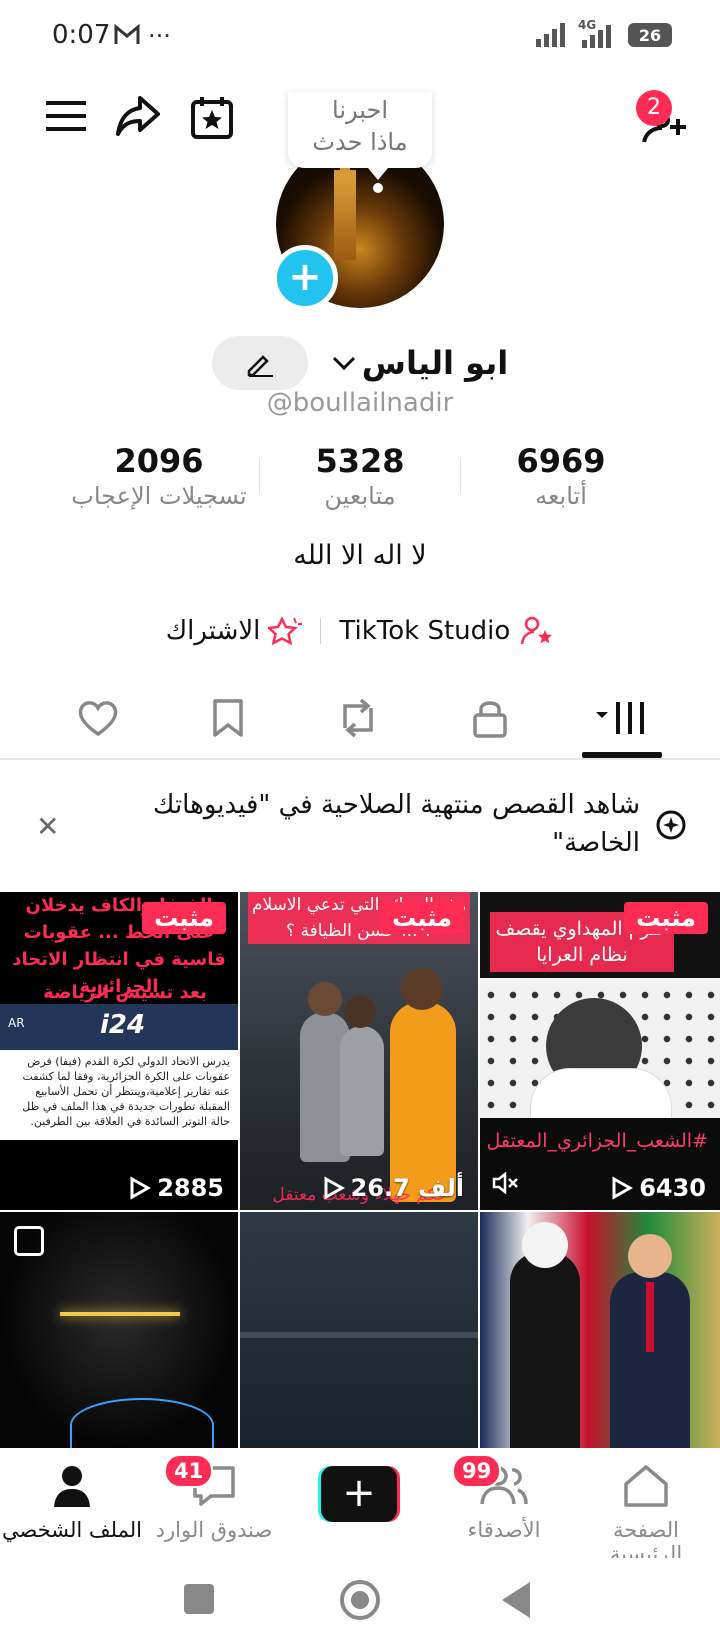  I want to click on user-handle: @boullailnadir, so click(360, 403).